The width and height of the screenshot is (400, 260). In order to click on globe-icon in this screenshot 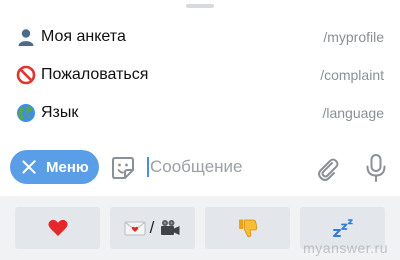, I will do `click(26, 113)`.